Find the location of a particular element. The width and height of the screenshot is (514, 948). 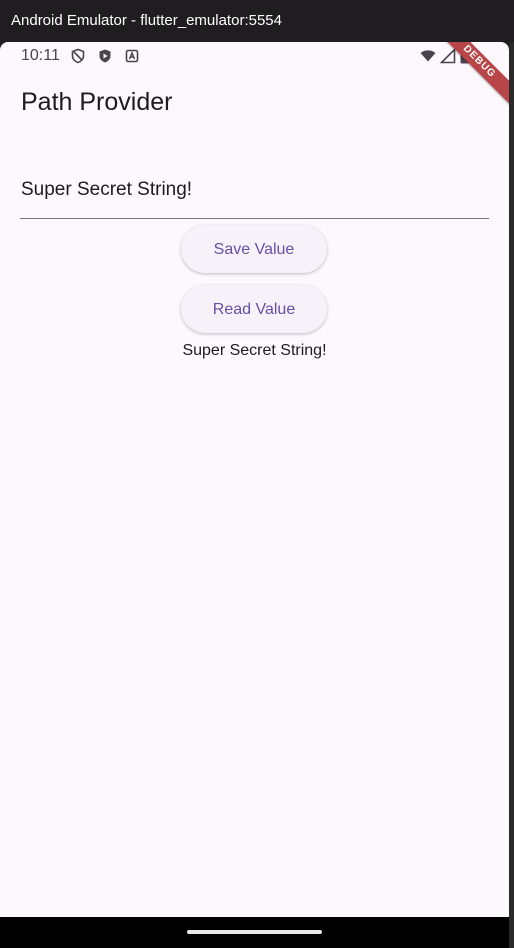

play-protect-icon is located at coordinates (105, 56).